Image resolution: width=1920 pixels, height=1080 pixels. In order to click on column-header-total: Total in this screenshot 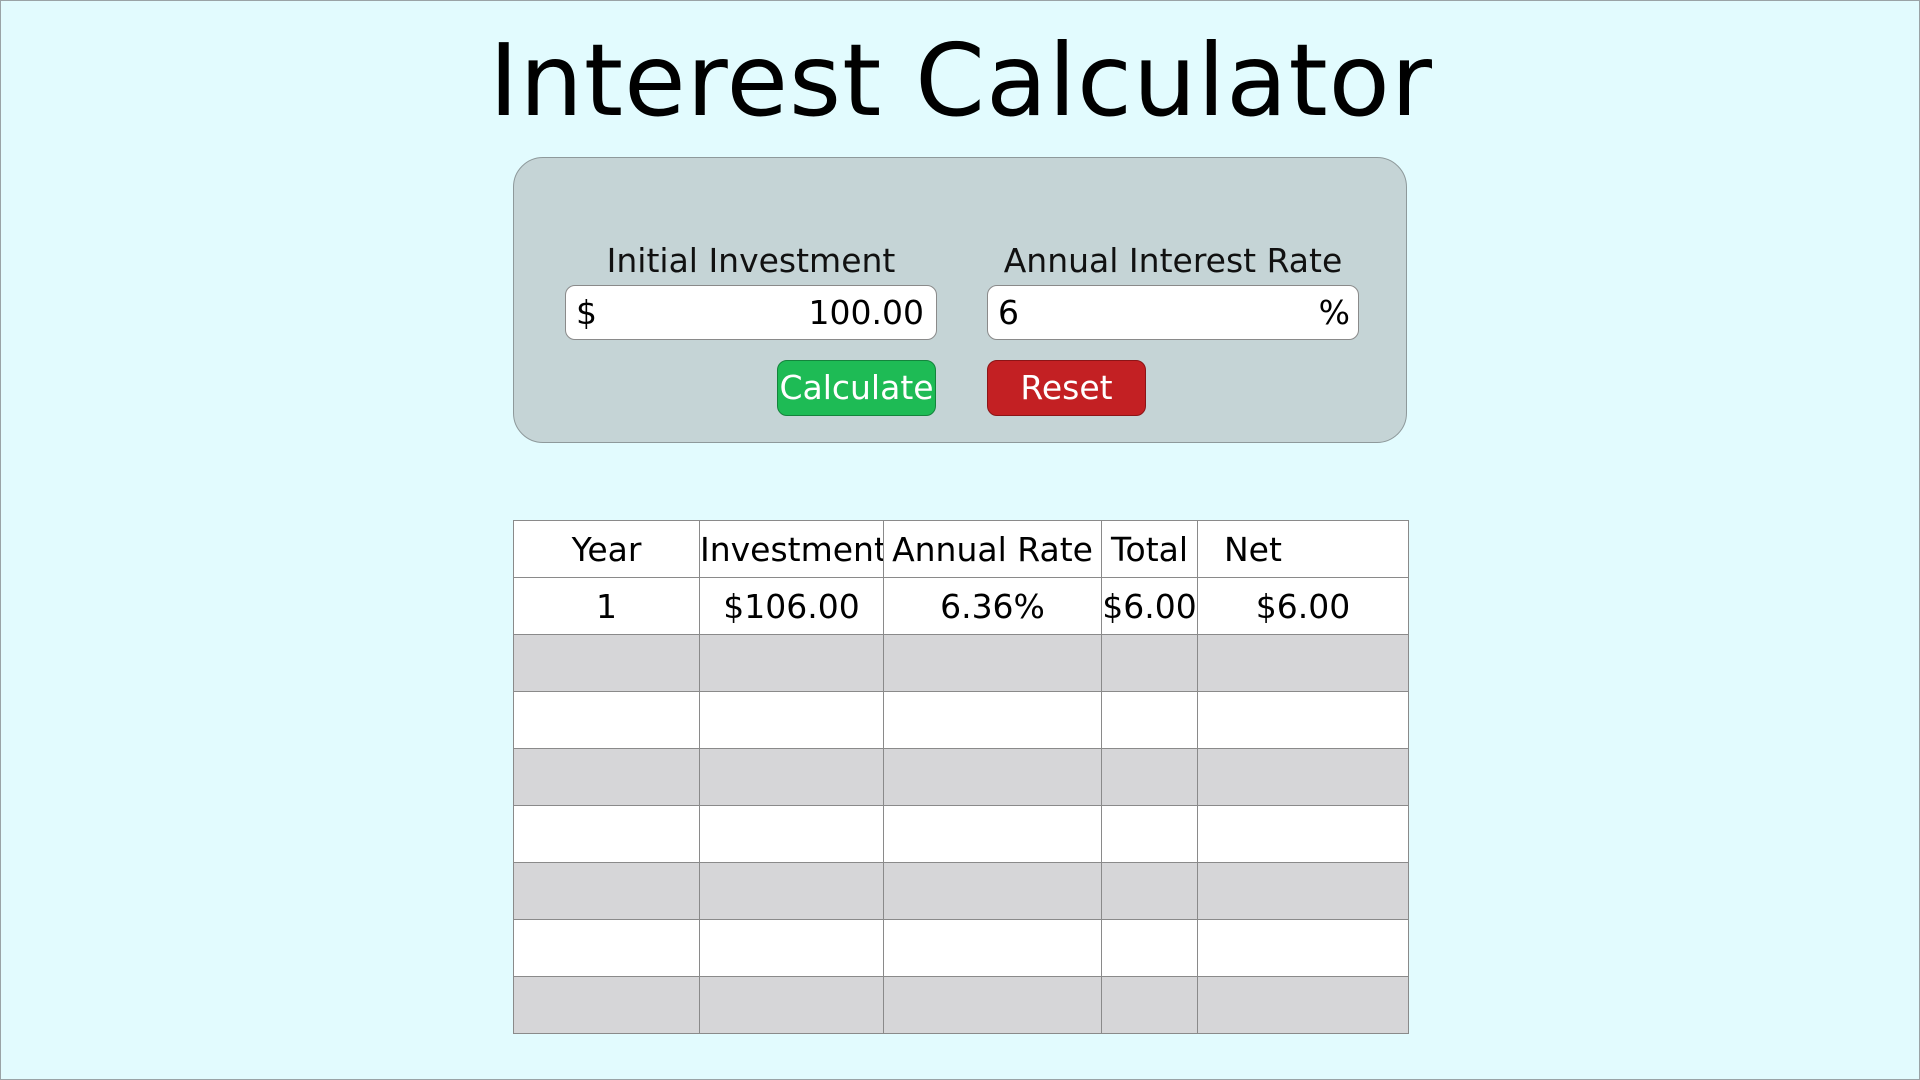, I will do `click(1149, 549)`.